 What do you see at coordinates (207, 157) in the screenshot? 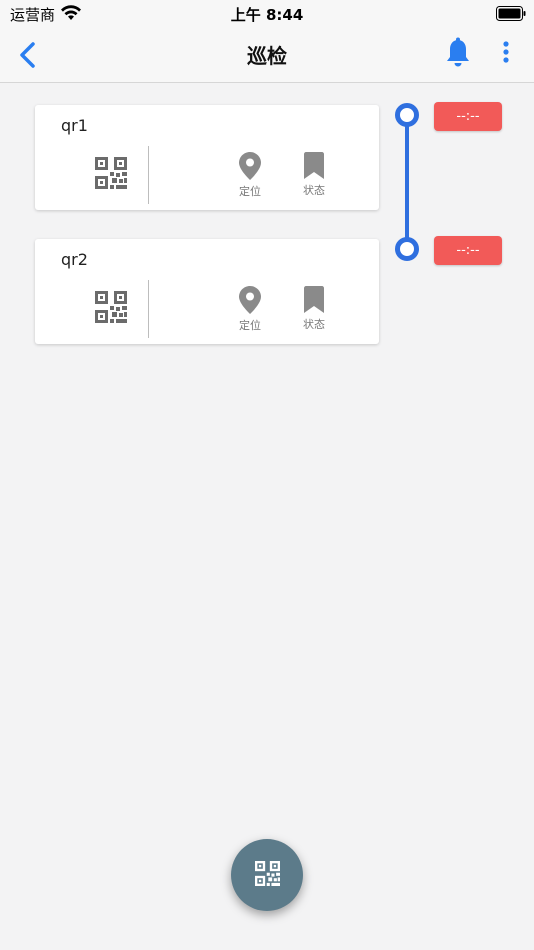
I see `checkpoint-card: qr1 定位 状态` at bounding box center [207, 157].